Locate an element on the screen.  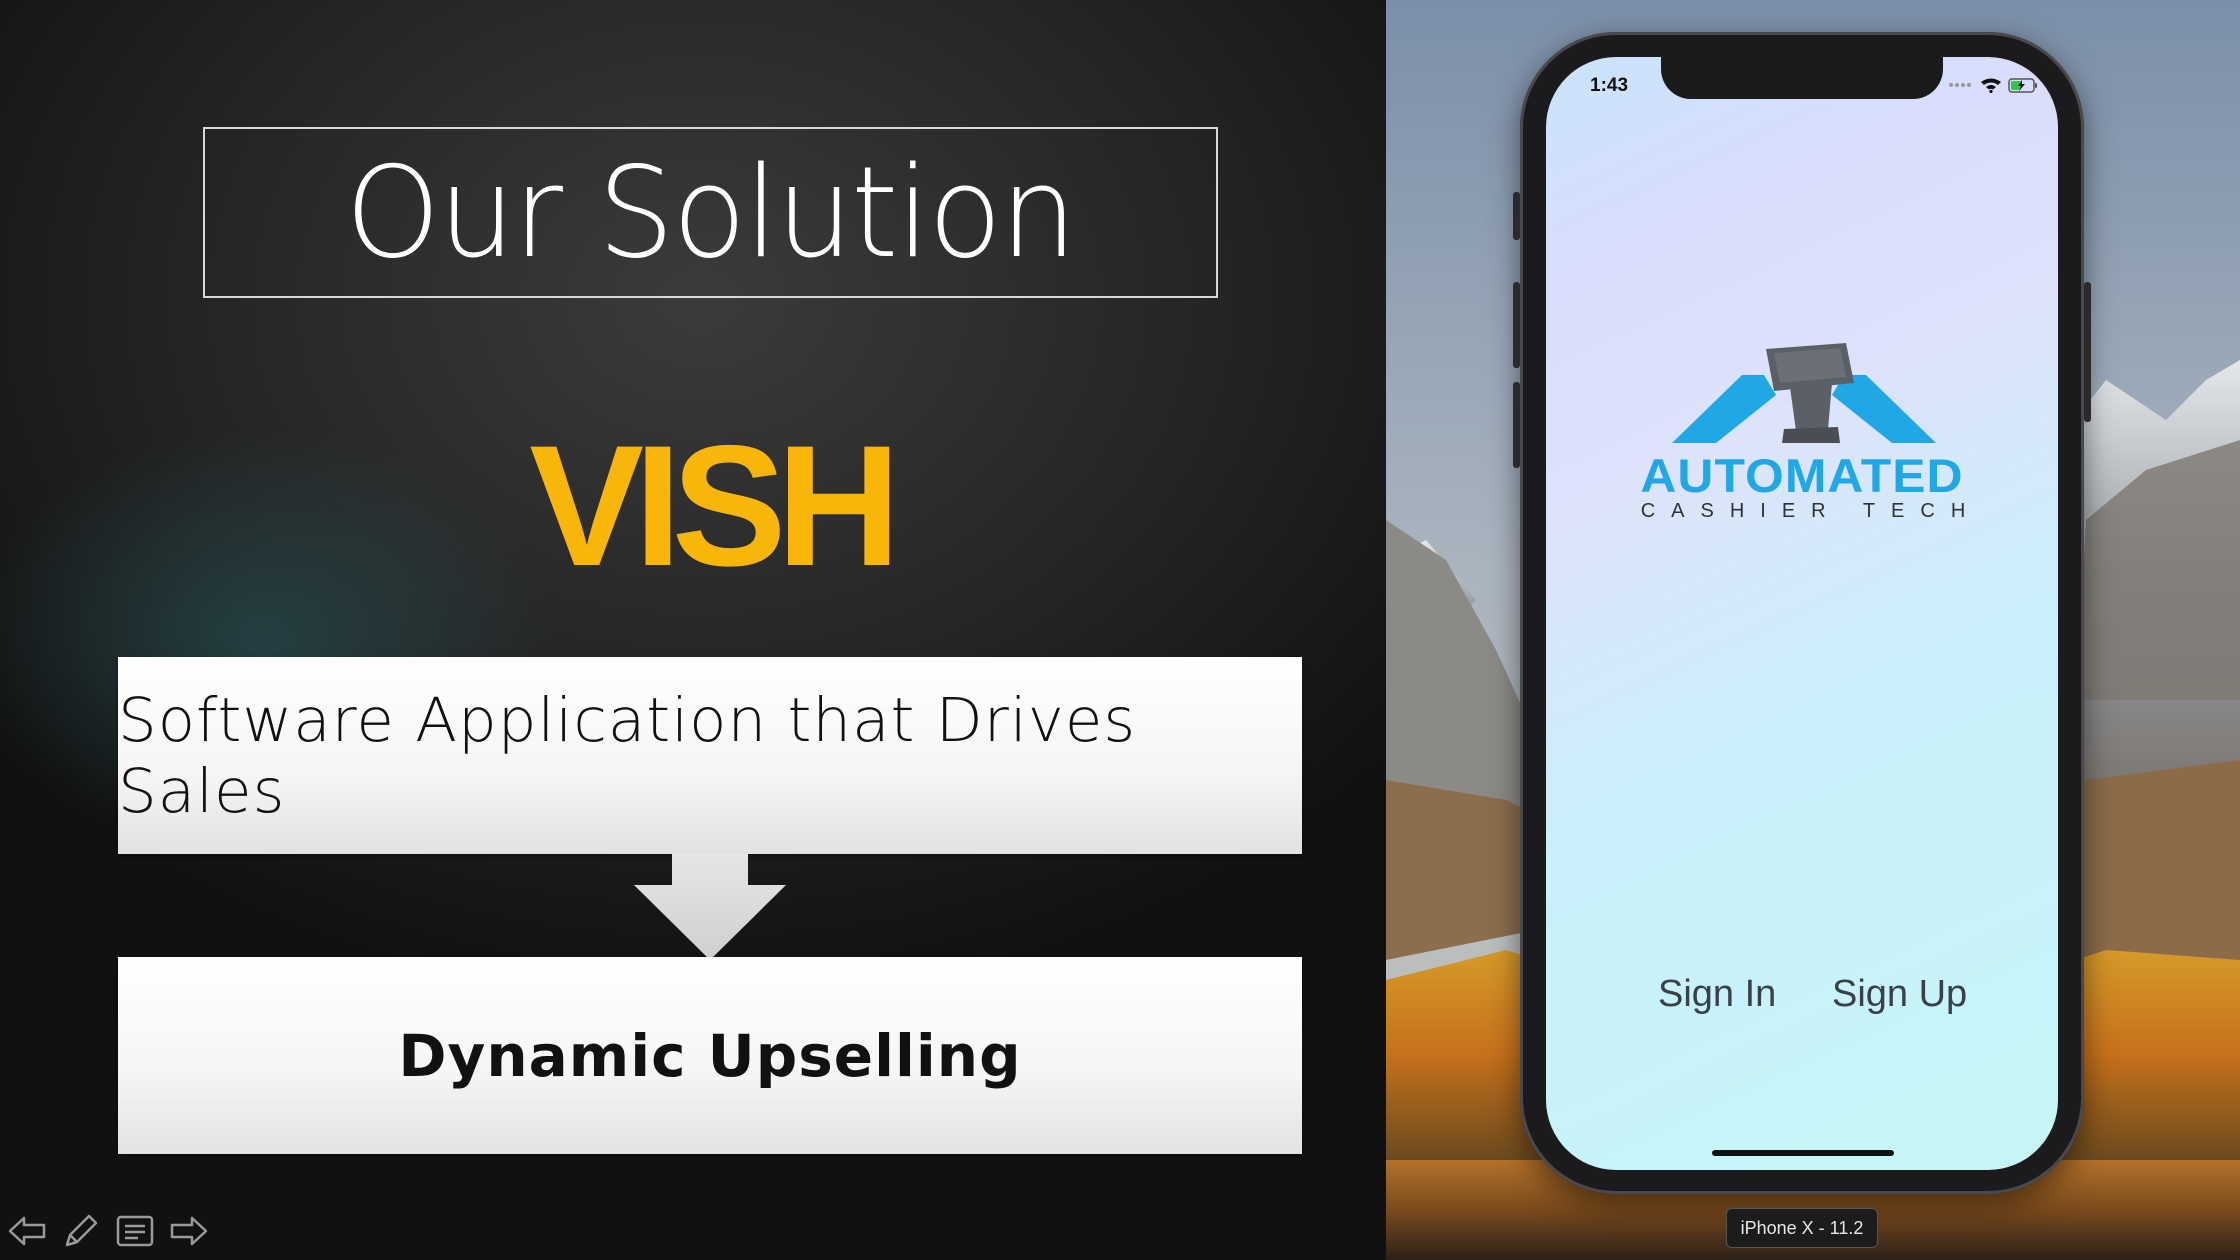
volume-up-button is located at coordinates (1516, 325).